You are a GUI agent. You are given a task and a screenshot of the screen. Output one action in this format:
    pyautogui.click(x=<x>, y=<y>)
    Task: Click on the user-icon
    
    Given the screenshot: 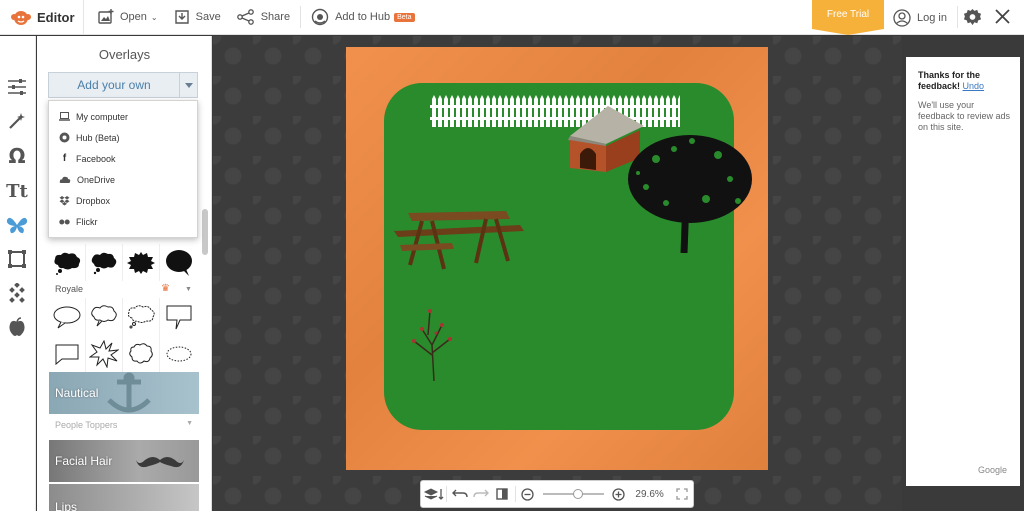 What is the action you would take?
    pyautogui.click(x=902, y=17)
    